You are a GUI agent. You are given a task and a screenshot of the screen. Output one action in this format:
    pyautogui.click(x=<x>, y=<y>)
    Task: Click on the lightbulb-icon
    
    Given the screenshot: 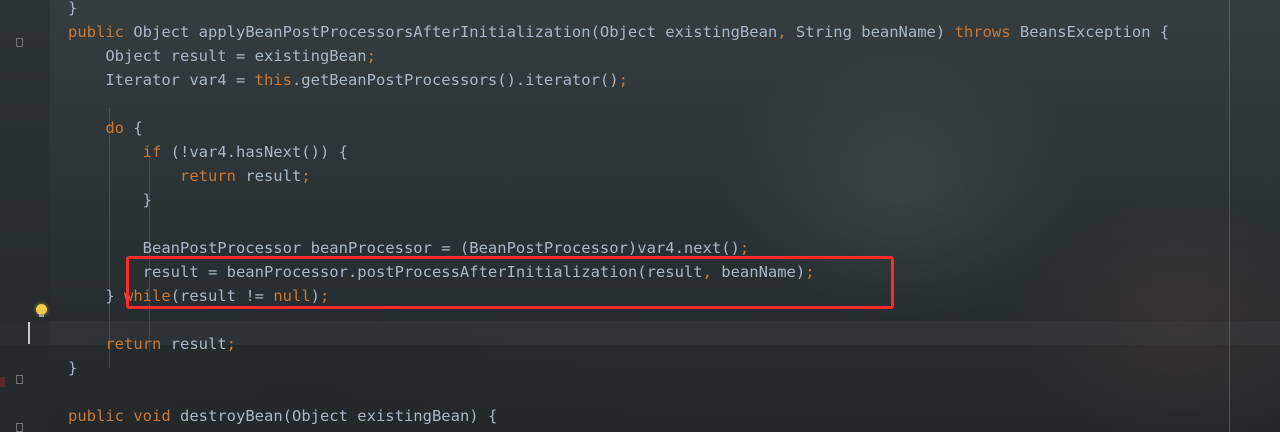 What is the action you would take?
    pyautogui.click(x=41, y=310)
    